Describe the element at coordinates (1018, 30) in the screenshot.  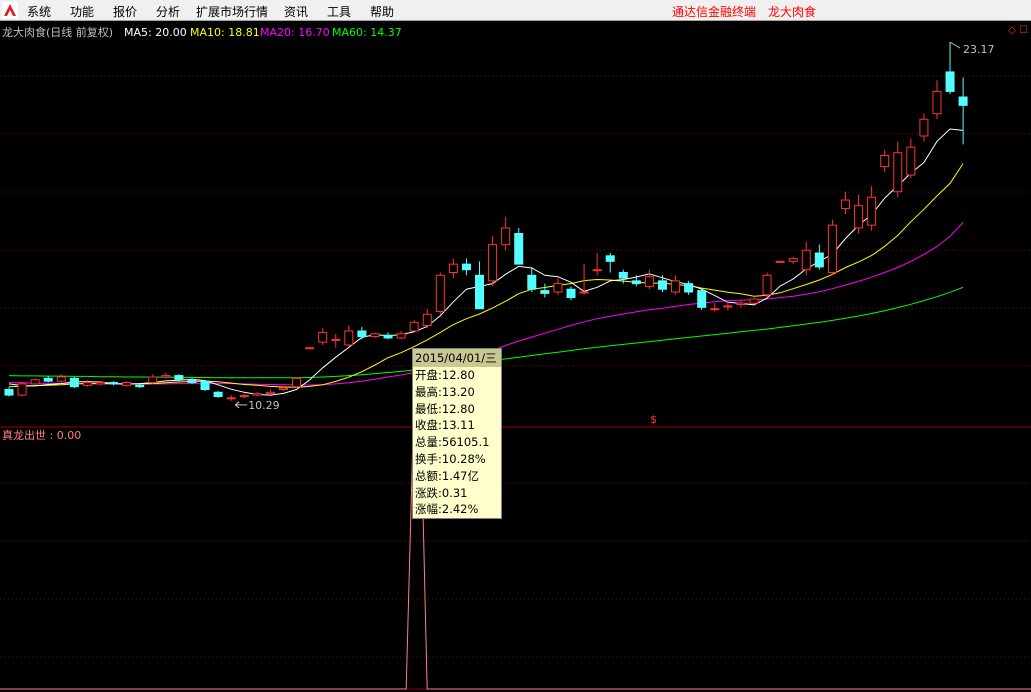
I see `window-controls: ◇ ☐` at that location.